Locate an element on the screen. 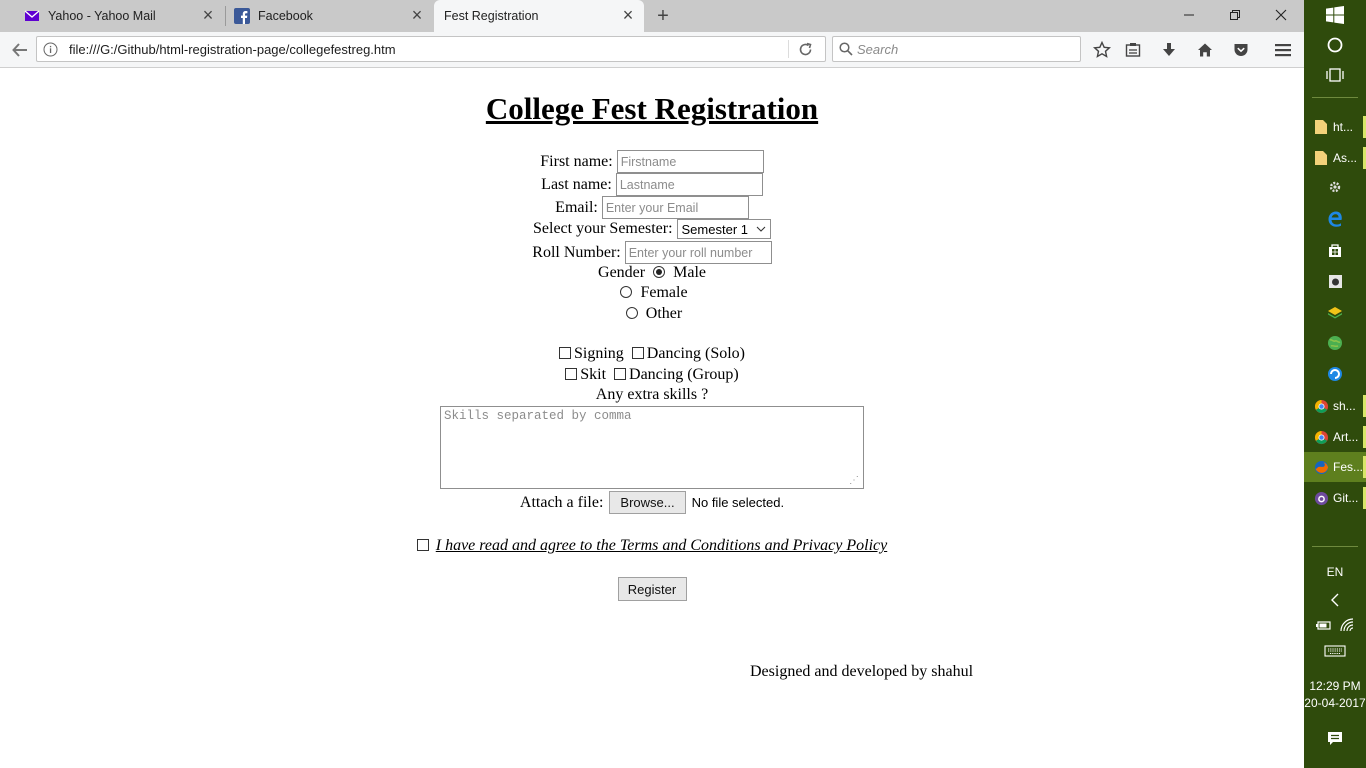 The height and width of the screenshot is (768, 1366). register-row: Register is located at coordinates (652, 589).